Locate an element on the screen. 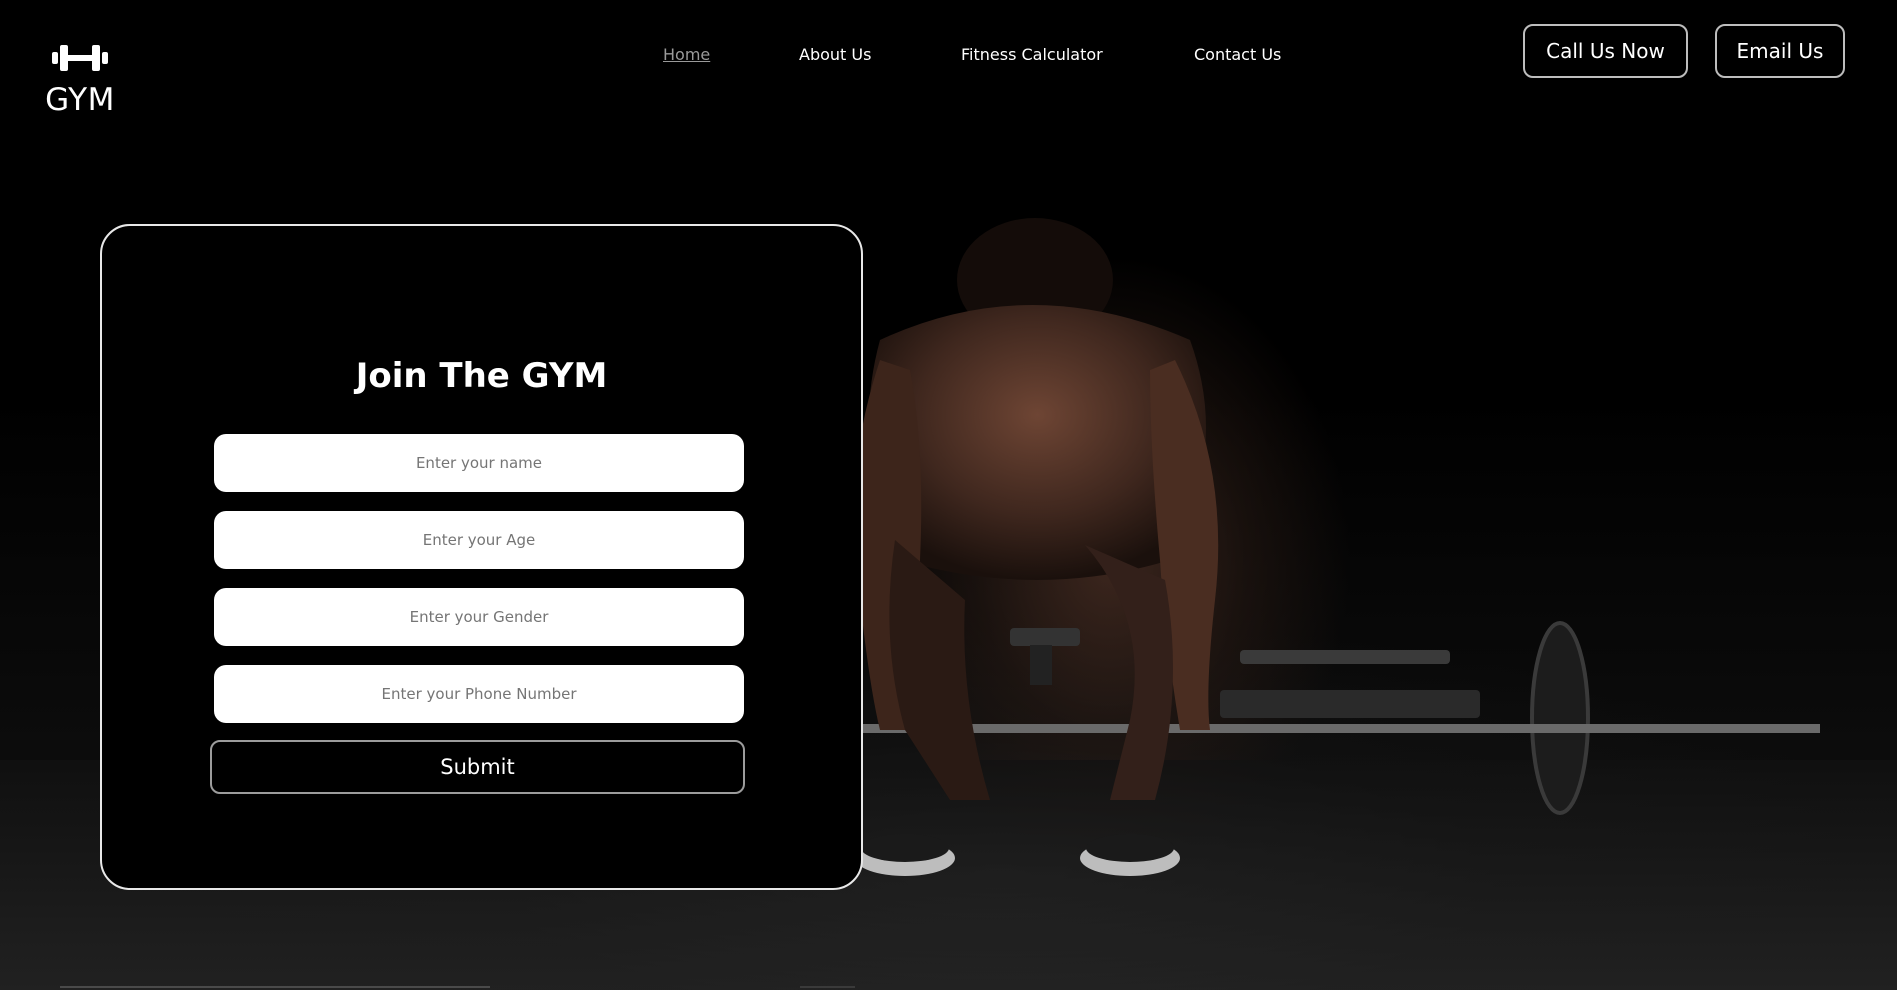 Image resolution: width=1897 pixels, height=990 pixels. phone-number-input is located at coordinates (479, 694).